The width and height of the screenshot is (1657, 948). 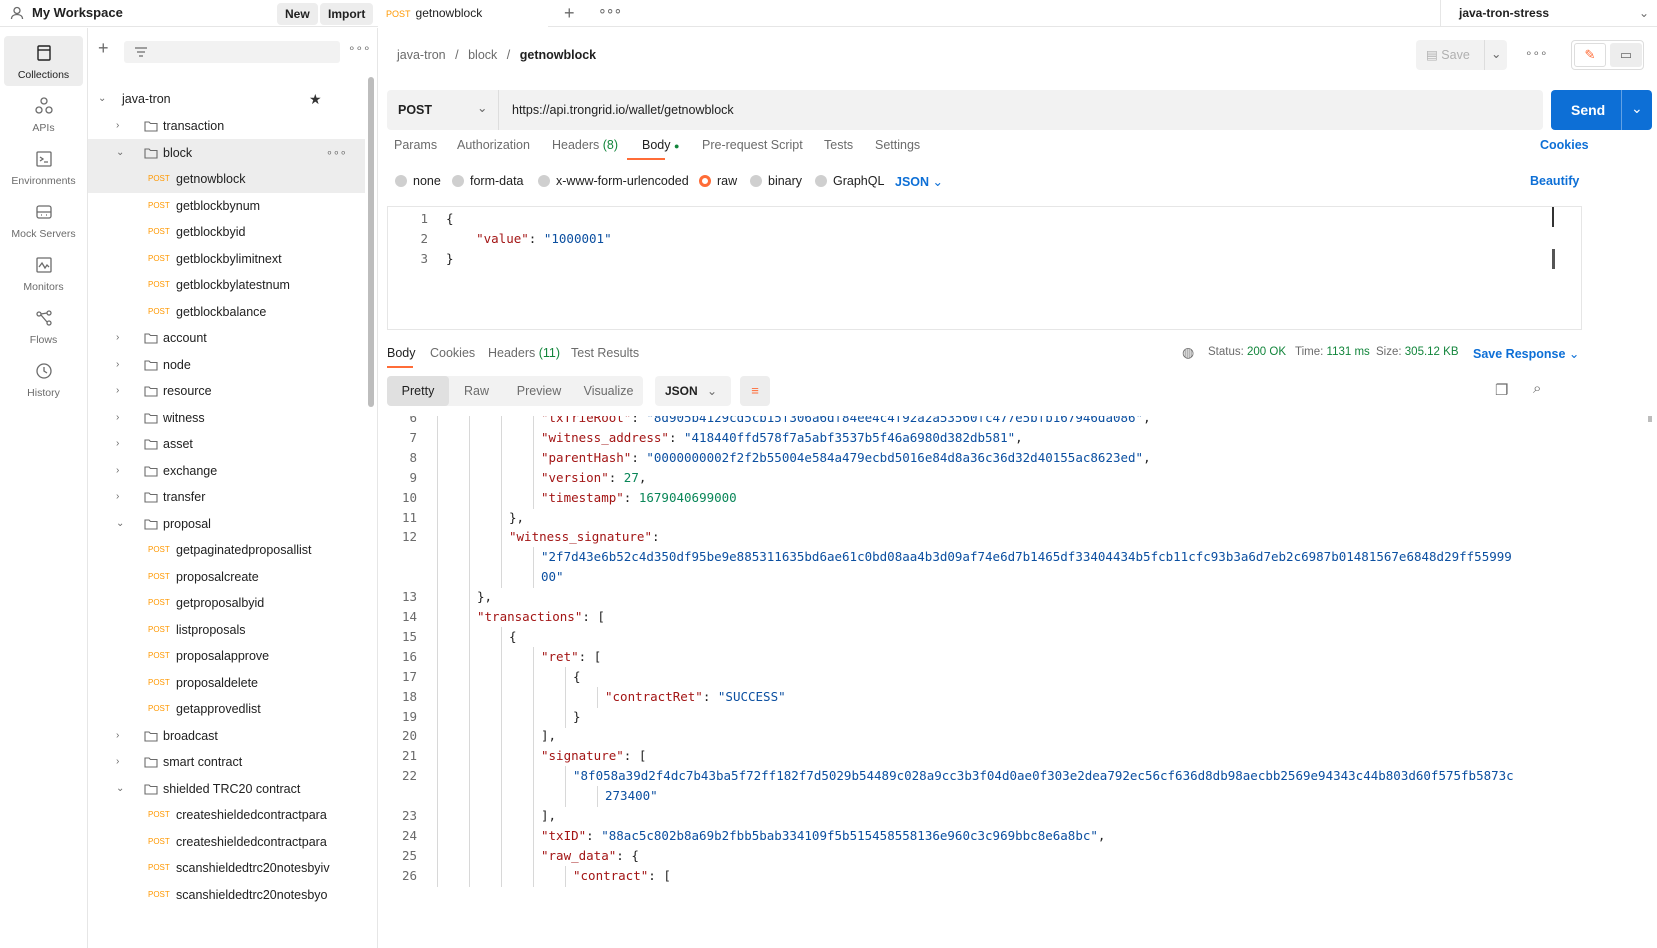 I want to click on folder-transfer: › transfer, so click(x=226, y=497).